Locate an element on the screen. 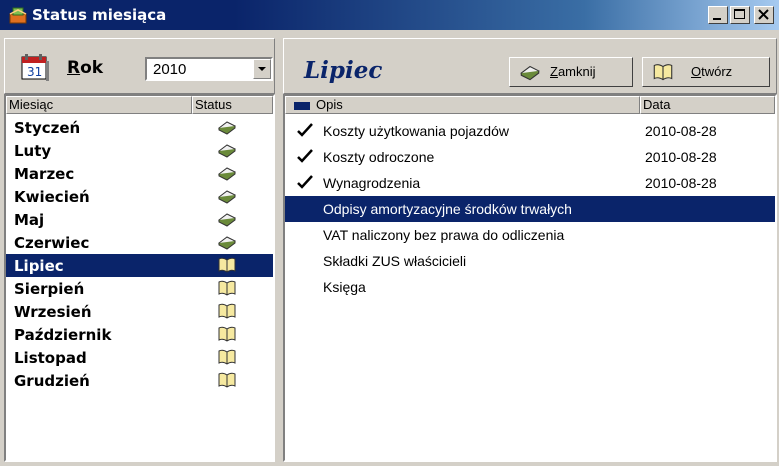 The height and width of the screenshot is (466, 779). year-dropdown-button is located at coordinates (262, 69).